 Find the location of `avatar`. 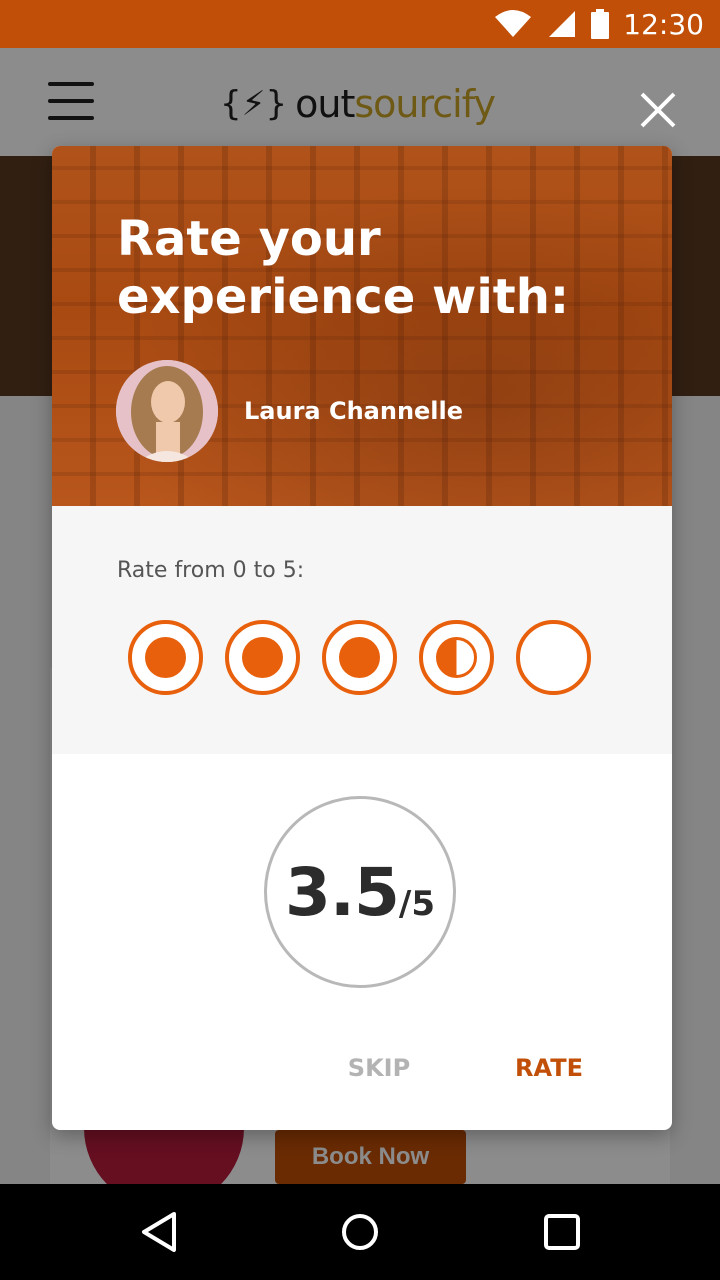

avatar is located at coordinates (167, 411).